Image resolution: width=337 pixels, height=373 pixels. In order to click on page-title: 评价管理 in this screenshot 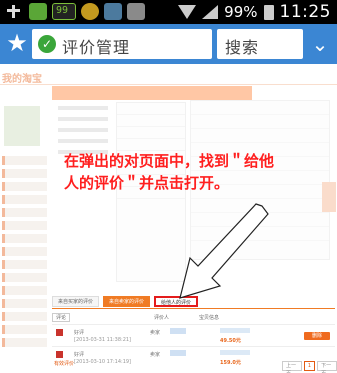, I will do `click(96, 47)`.